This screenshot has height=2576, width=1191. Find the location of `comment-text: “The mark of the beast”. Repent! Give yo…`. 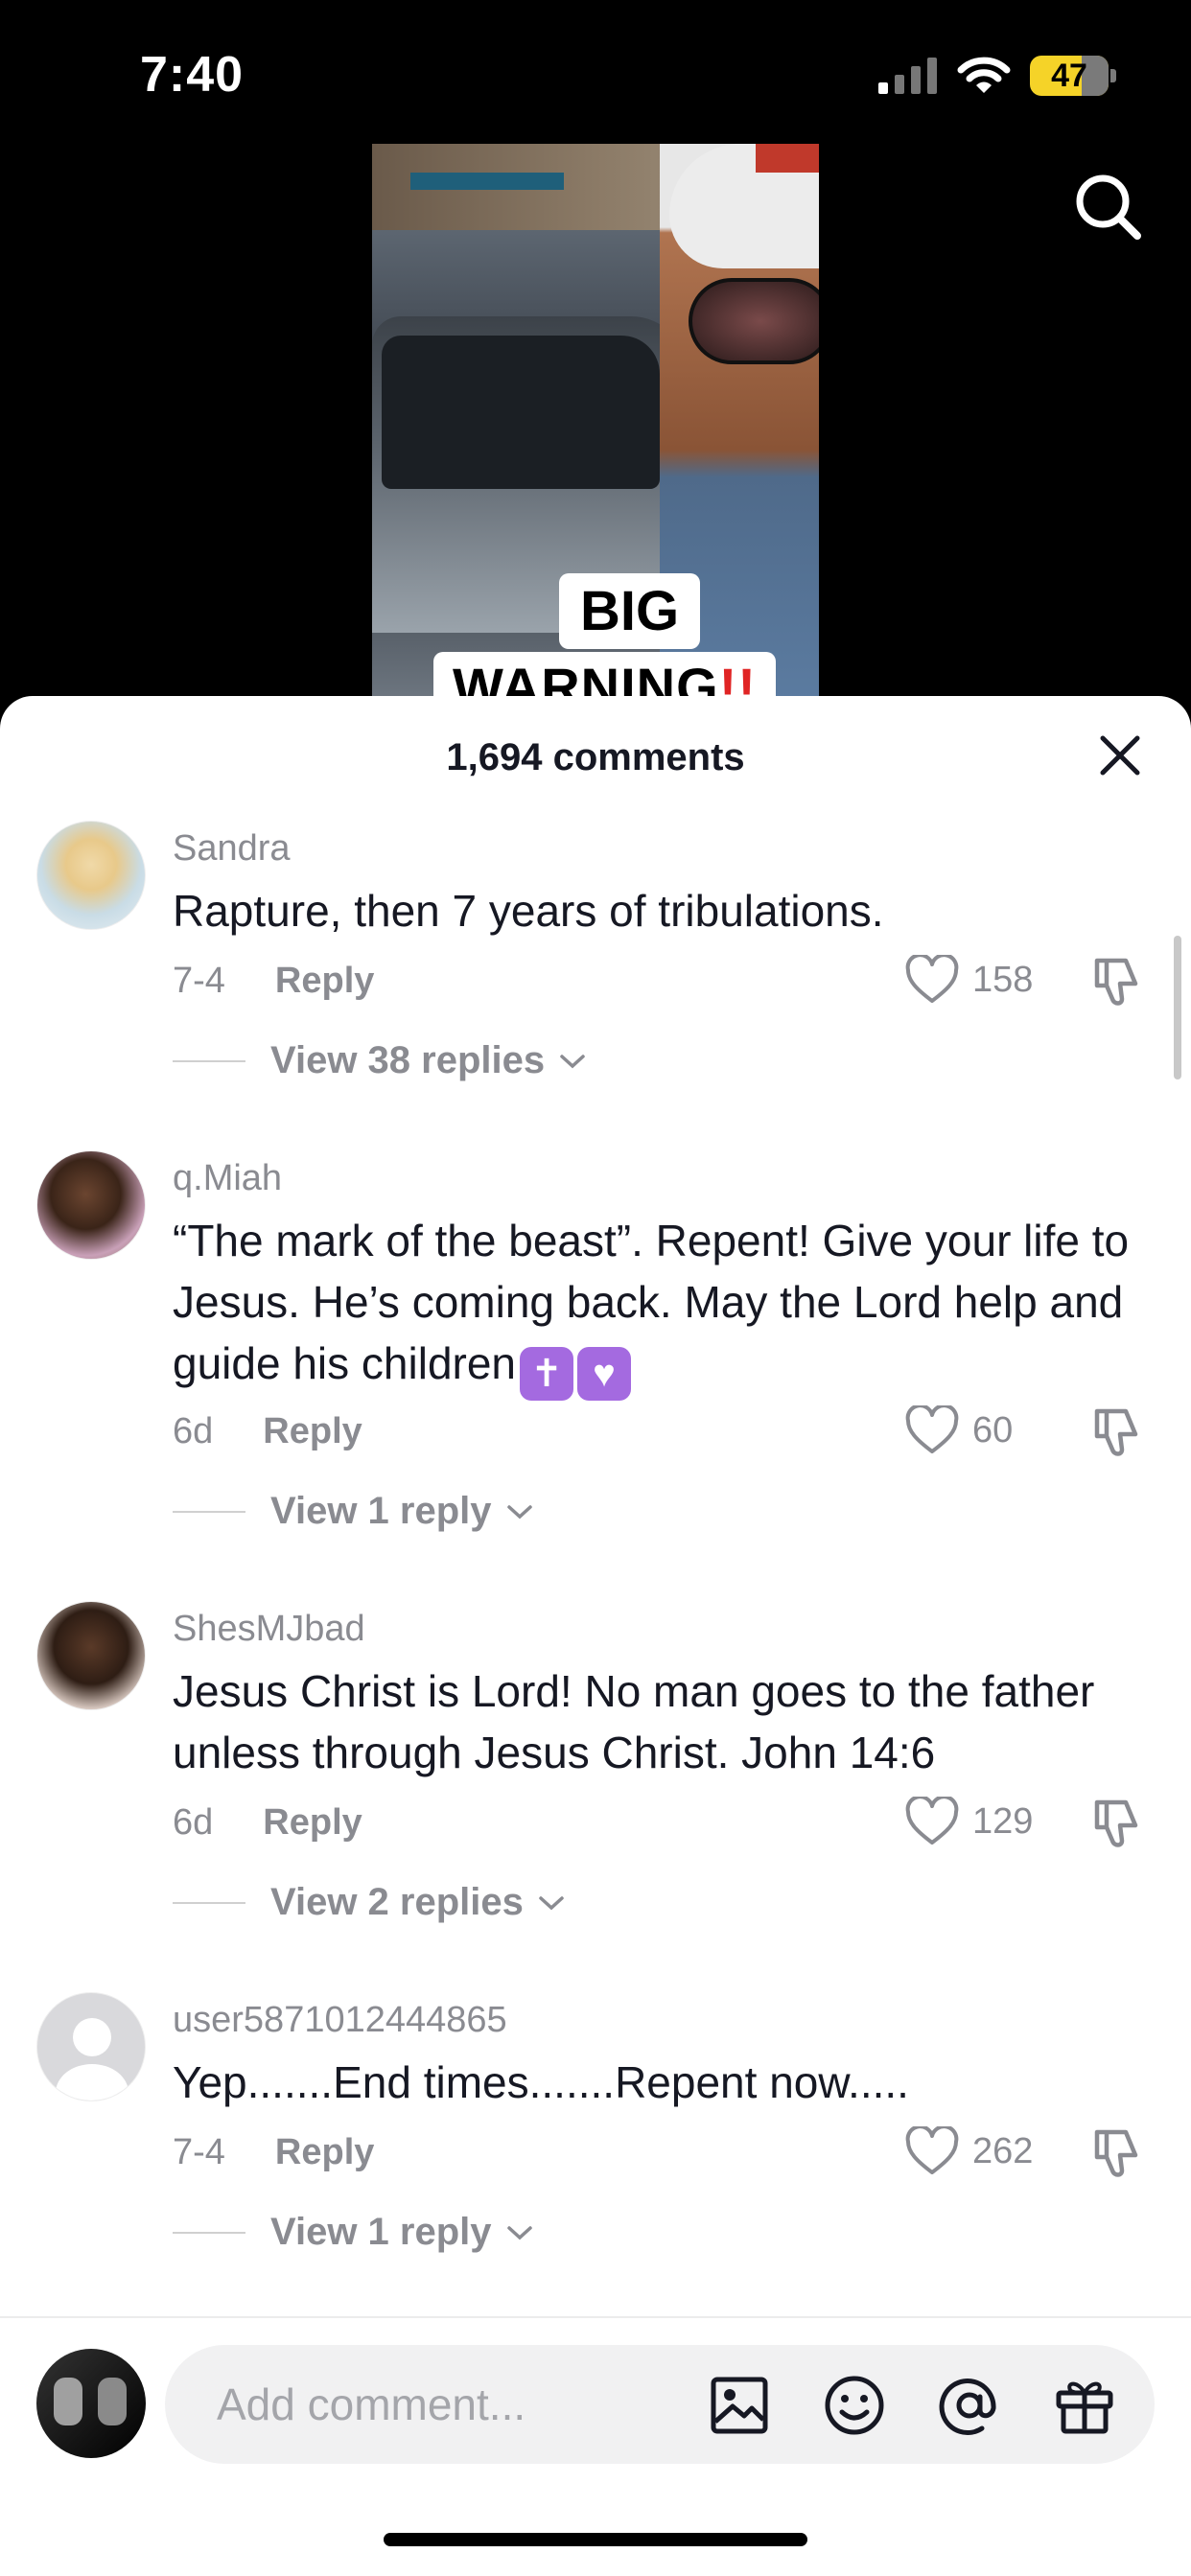

comment-text: “The mark of the beast”. Repent! Give yo… is located at coordinates (662, 1306).